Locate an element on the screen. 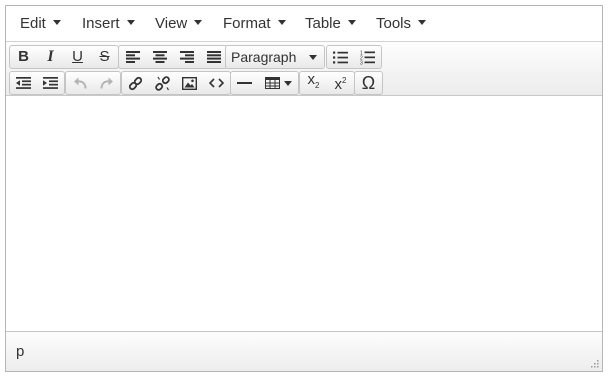  toolbar: B I U S Paragraph 1 2 3 x2 x2 Ω is located at coordinates (304, 69).